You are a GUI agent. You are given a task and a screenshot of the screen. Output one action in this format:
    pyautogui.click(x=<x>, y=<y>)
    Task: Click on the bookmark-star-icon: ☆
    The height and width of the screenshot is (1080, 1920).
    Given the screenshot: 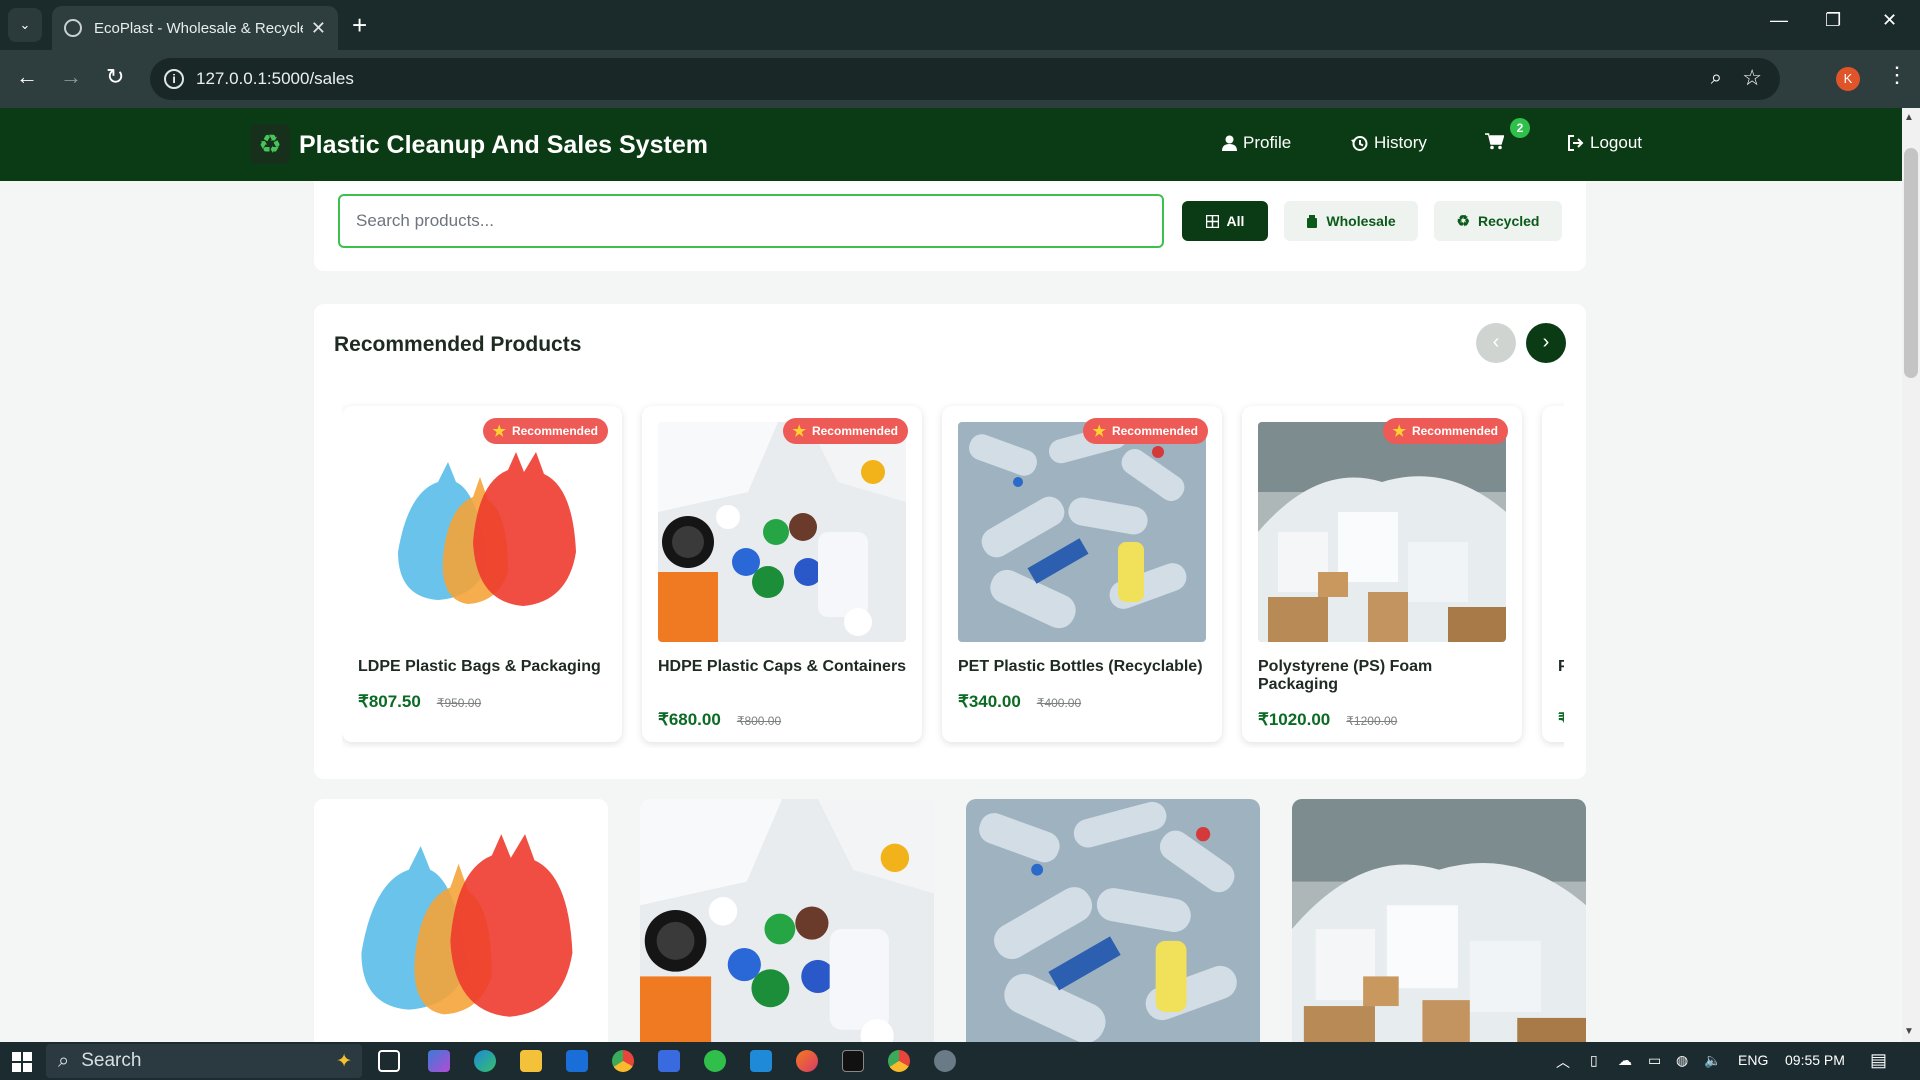 What is the action you would take?
    pyautogui.click(x=1752, y=78)
    